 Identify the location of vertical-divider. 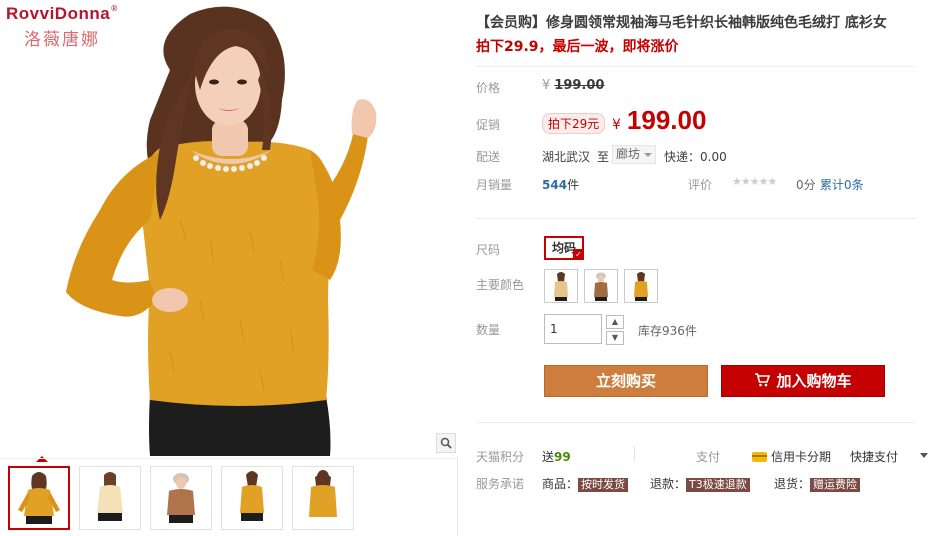
(634, 454).